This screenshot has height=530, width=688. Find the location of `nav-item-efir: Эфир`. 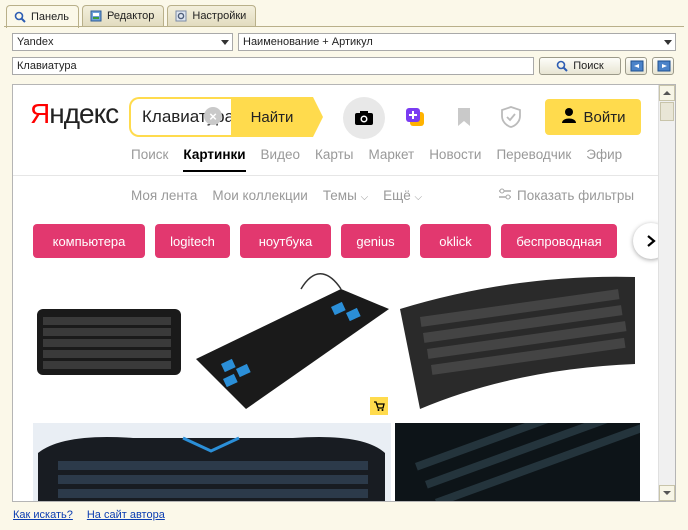

nav-item-efir: Эфир is located at coordinates (604, 154).